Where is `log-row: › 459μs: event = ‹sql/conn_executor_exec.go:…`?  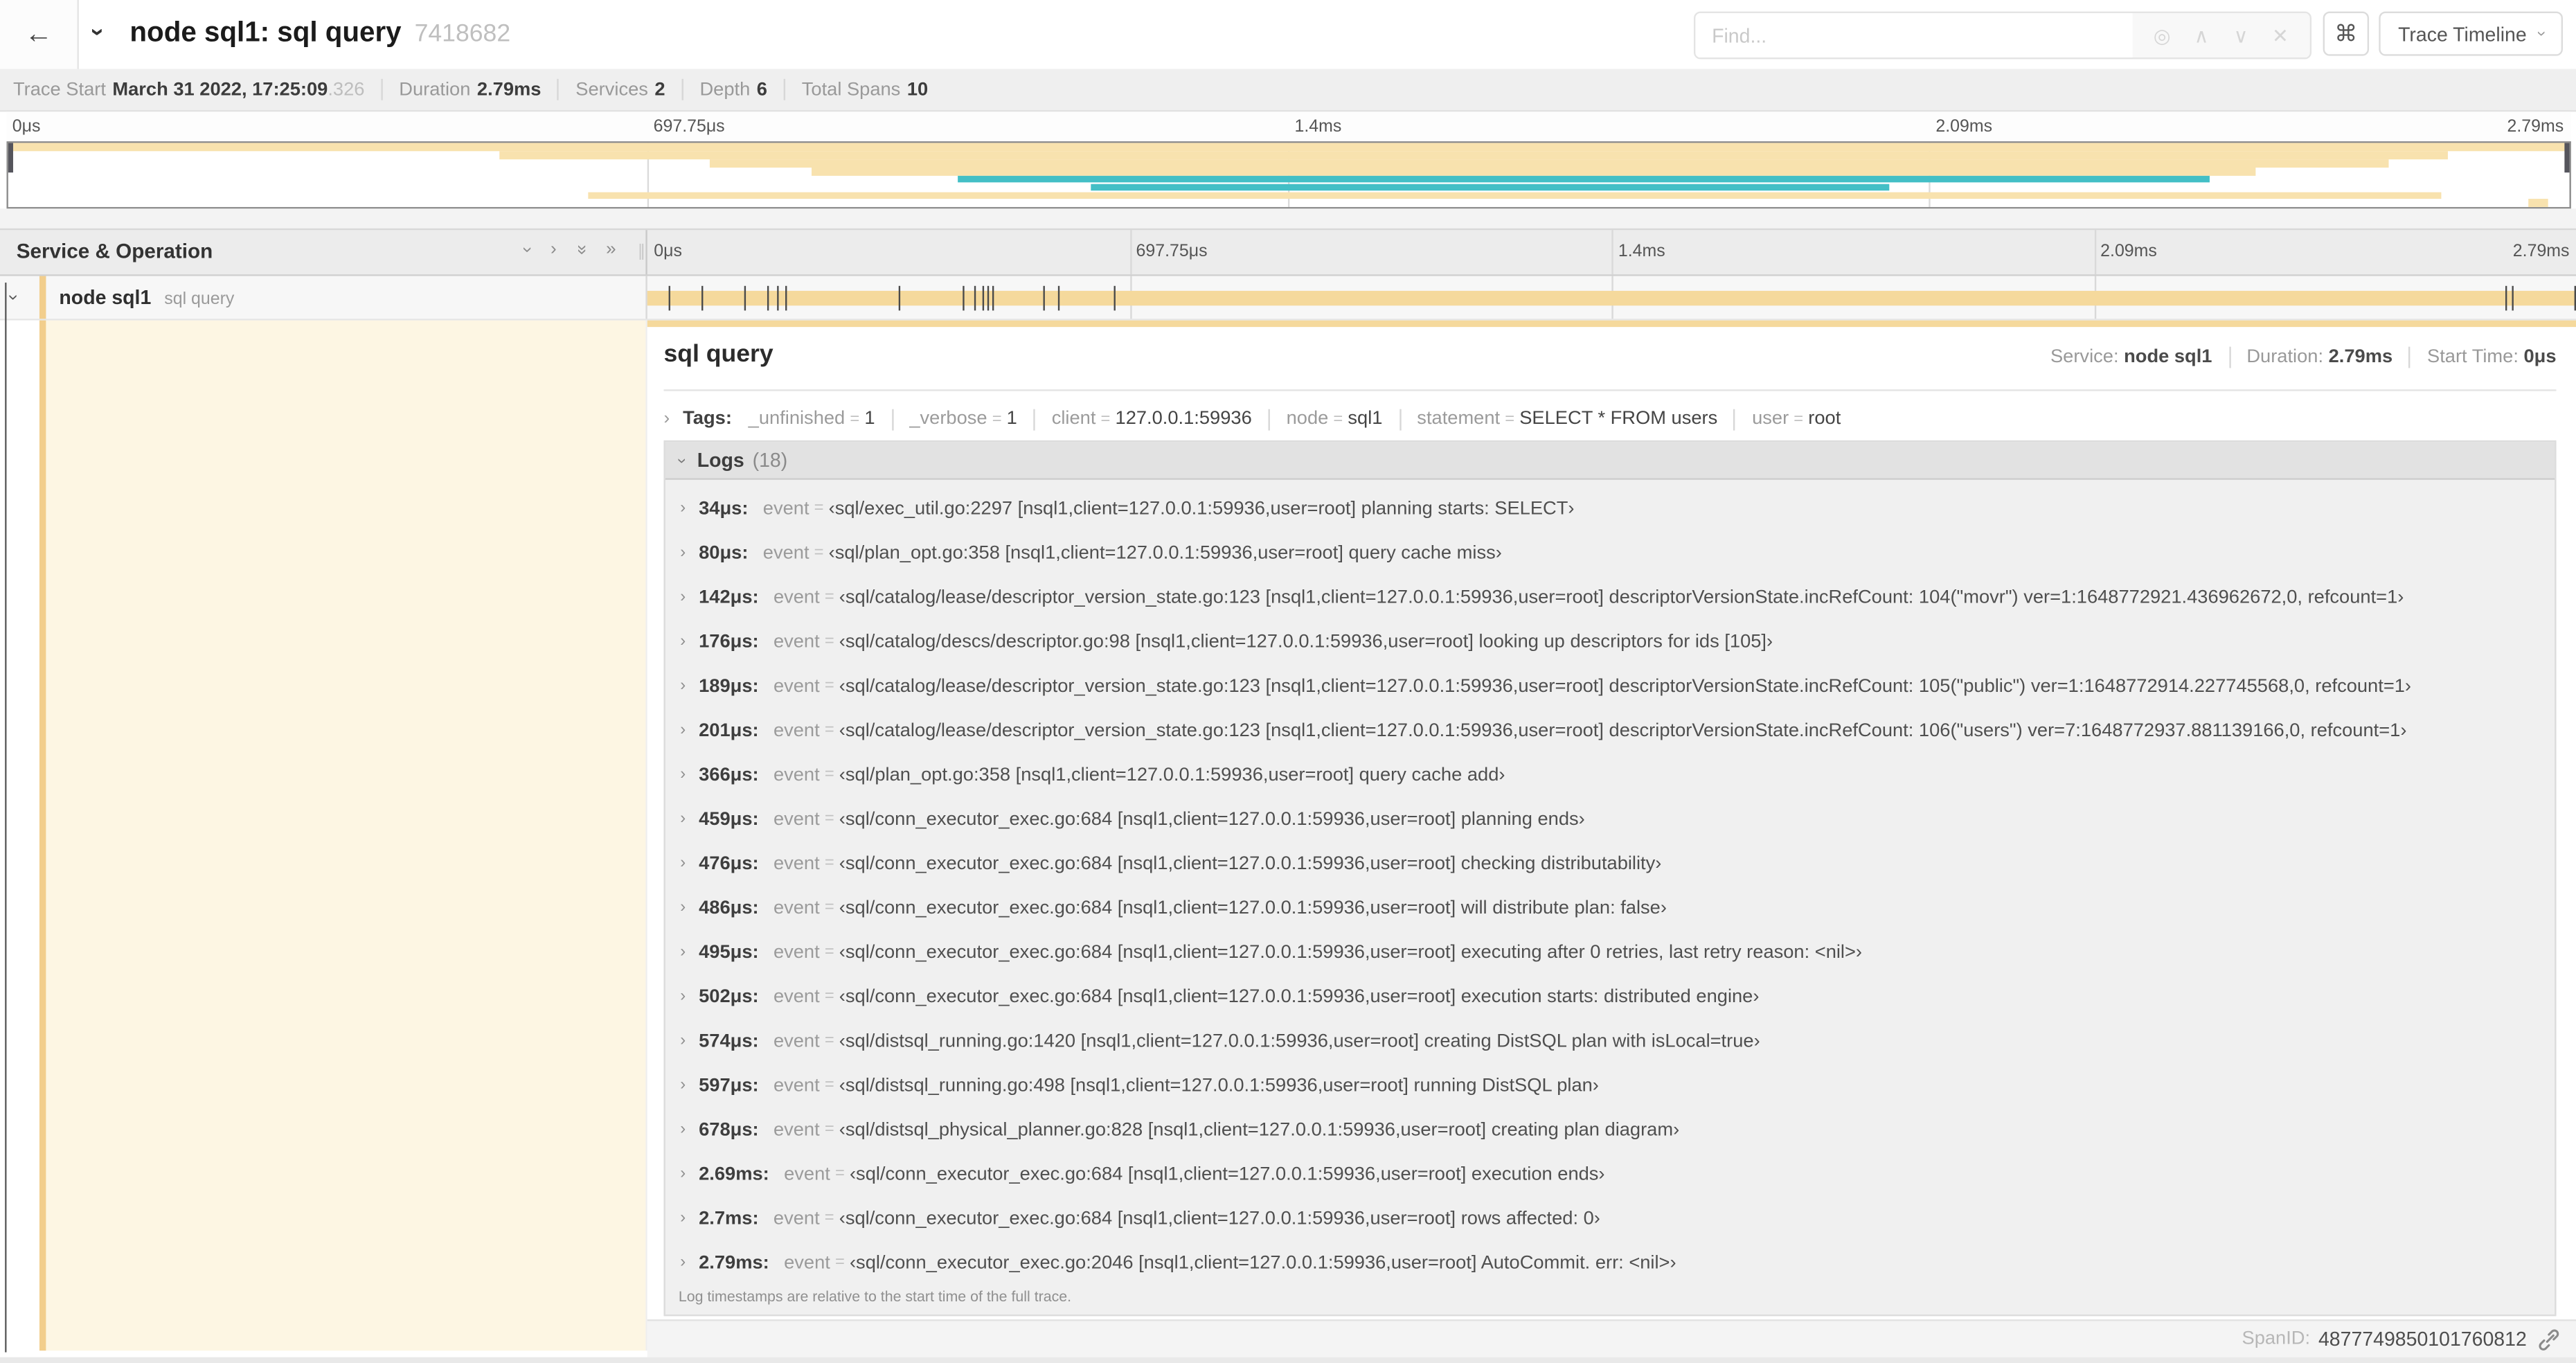
log-row: › 459μs: event = ‹sql/conn_executor_exec.go:… is located at coordinates (1610, 819).